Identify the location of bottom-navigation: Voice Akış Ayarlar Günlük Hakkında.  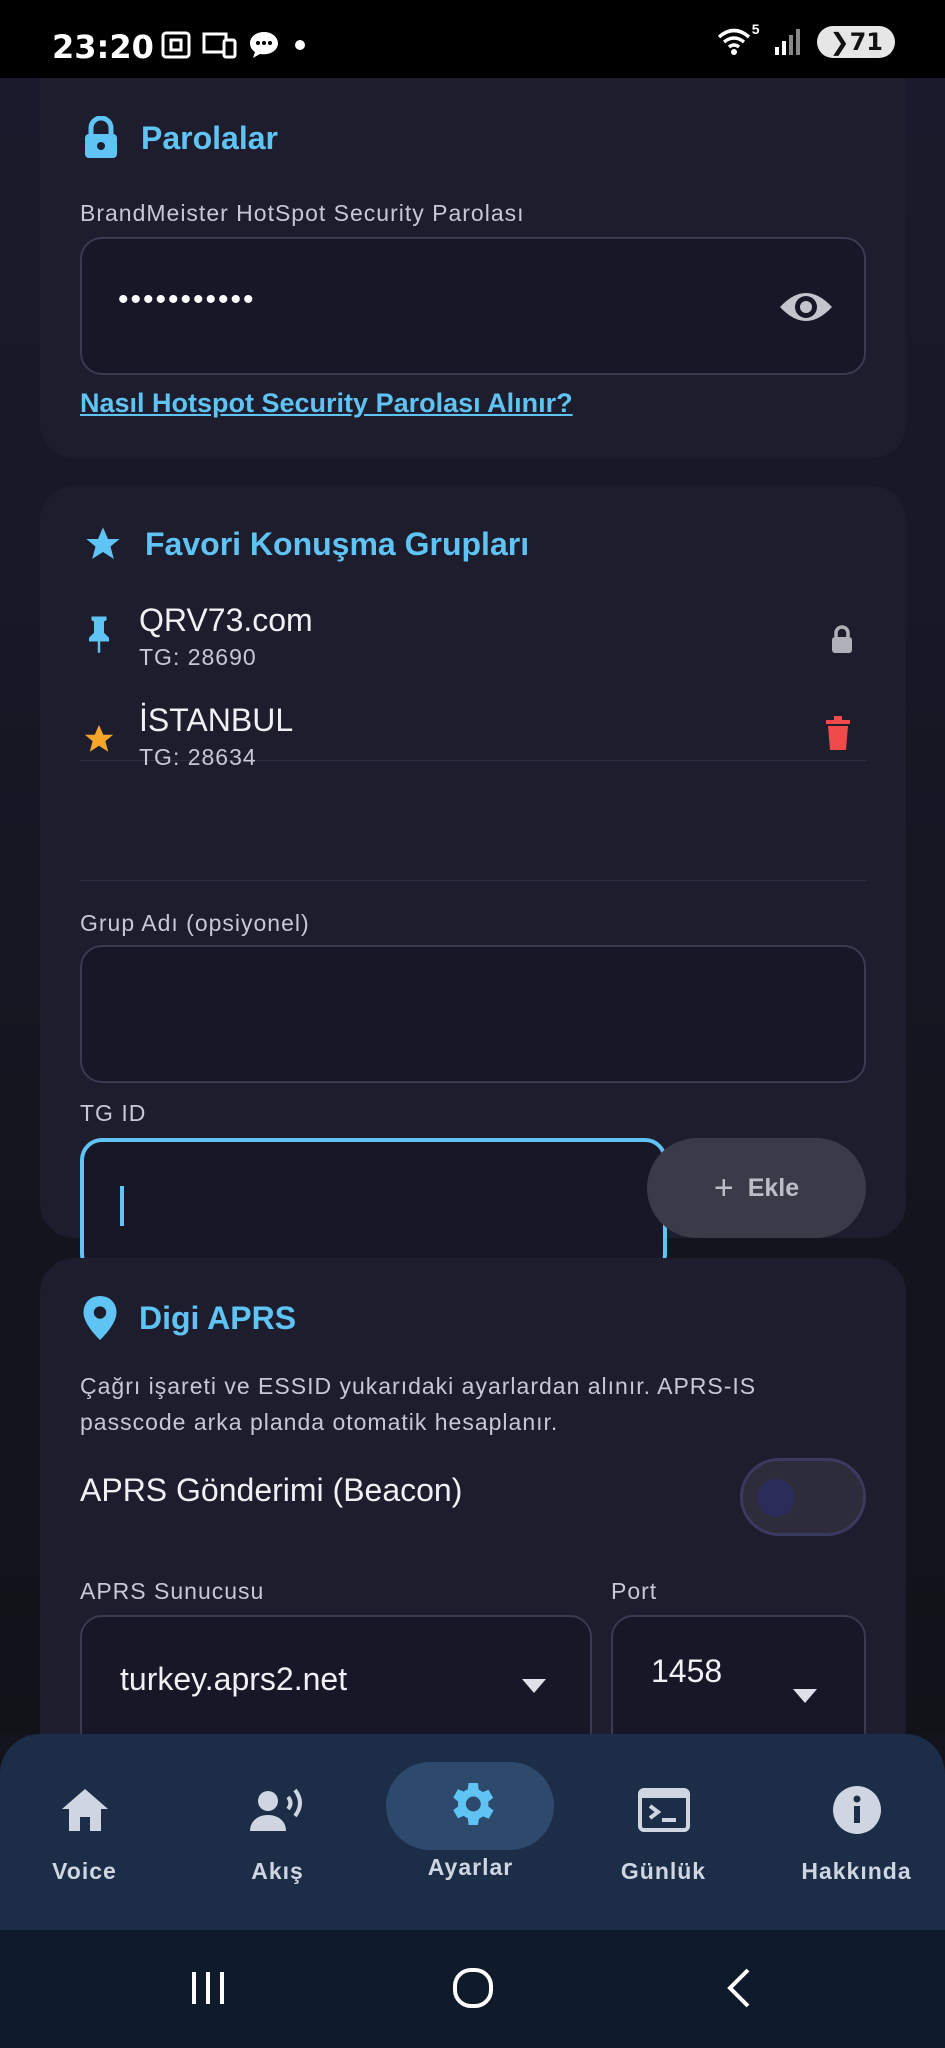
(472, 1832).